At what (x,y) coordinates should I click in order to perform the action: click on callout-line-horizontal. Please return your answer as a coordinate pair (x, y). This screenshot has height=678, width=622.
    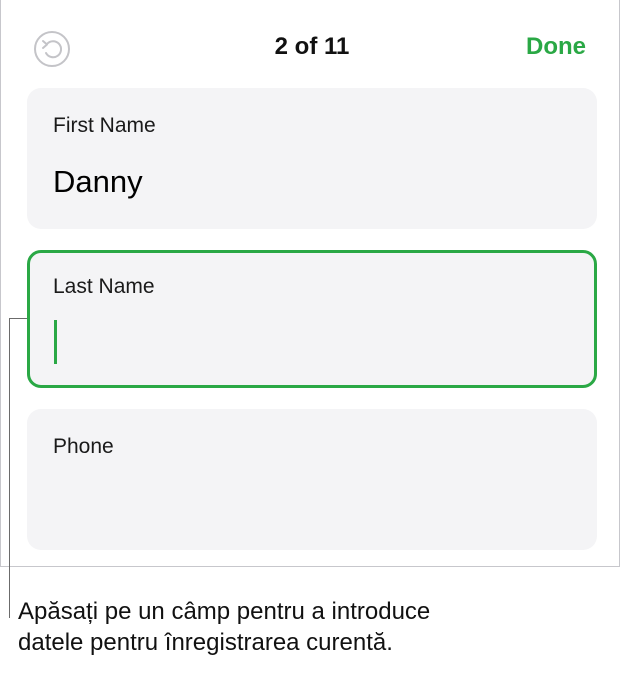
    Looking at the image, I should click on (18, 318).